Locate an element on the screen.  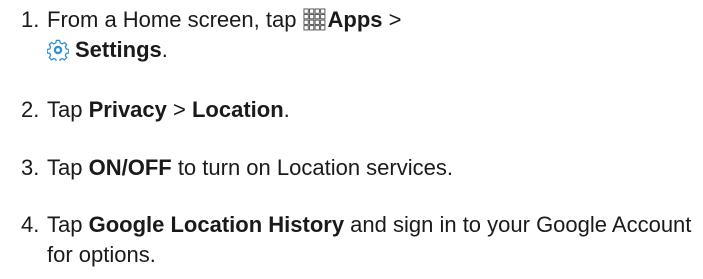
step-number: 1. is located at coordinates (30, 19).